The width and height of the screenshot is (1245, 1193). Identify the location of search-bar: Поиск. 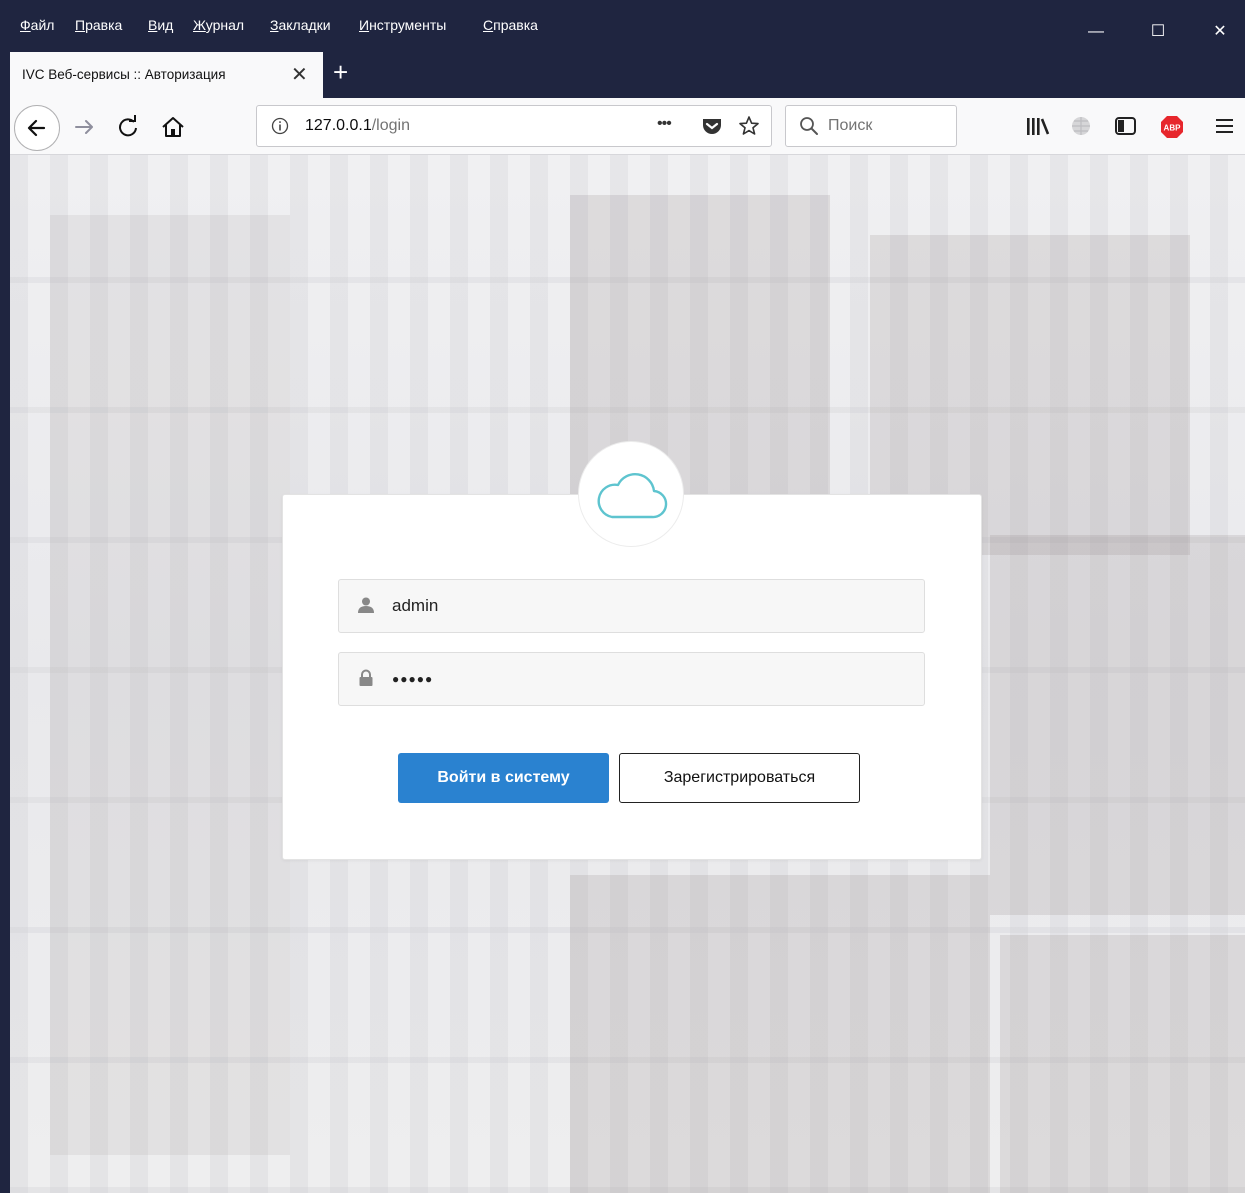
(871, 126).